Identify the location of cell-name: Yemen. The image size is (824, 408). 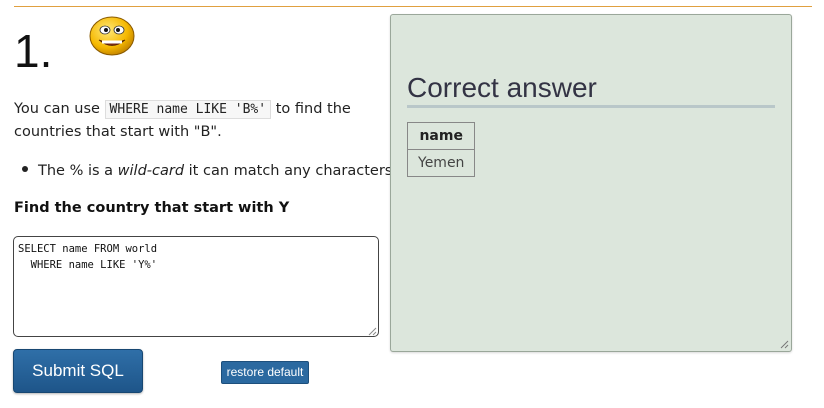
(441, 163).